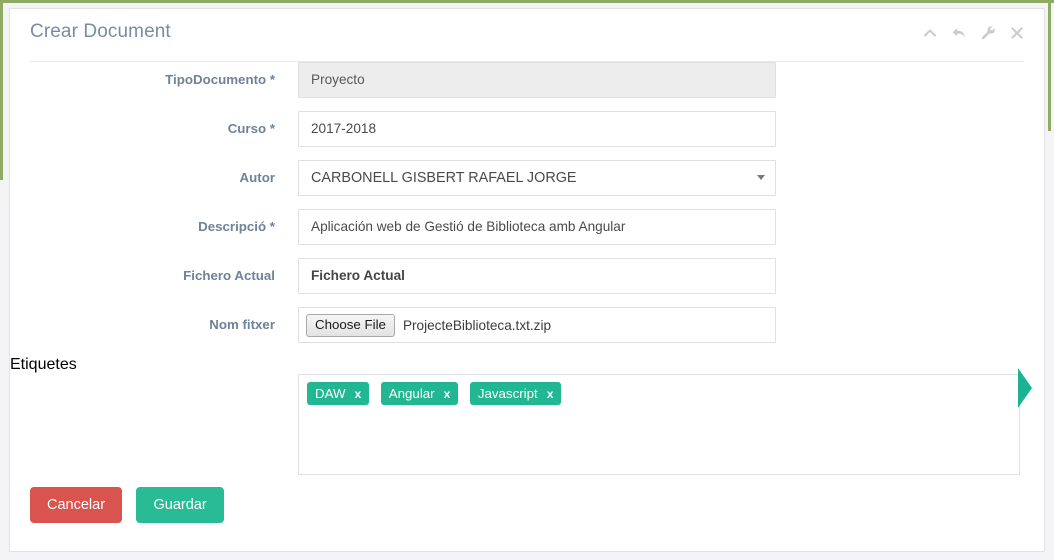 The height and width of the screenshot is (560, 1054). I want to click on curso-input: 2017-2018, so click(537, 129).